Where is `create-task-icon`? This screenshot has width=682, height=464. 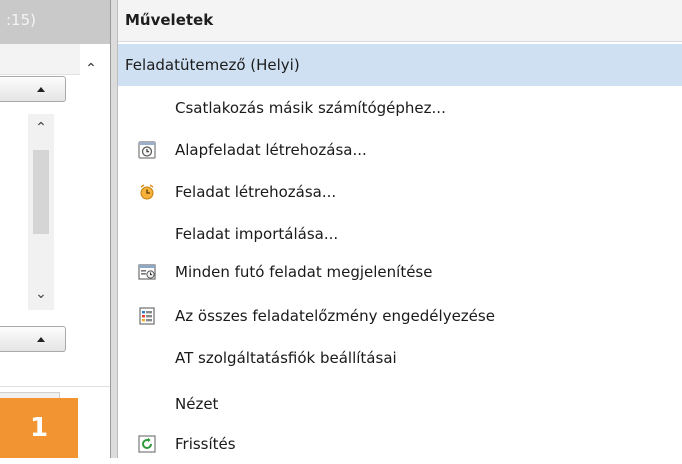 create-task-icon is located at coordinates (147, 192).